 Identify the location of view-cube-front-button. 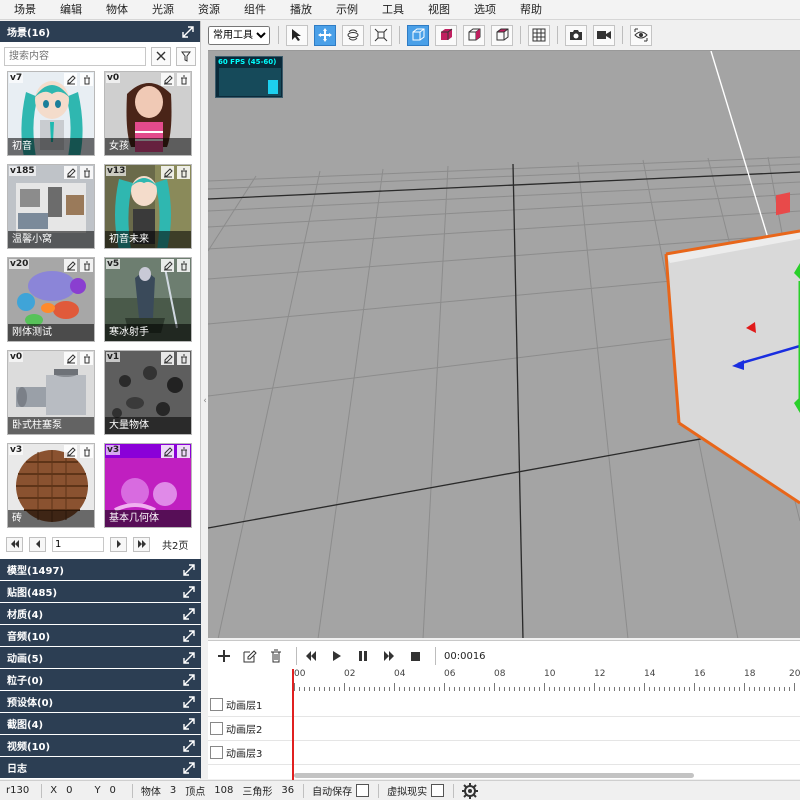
(418, 35).